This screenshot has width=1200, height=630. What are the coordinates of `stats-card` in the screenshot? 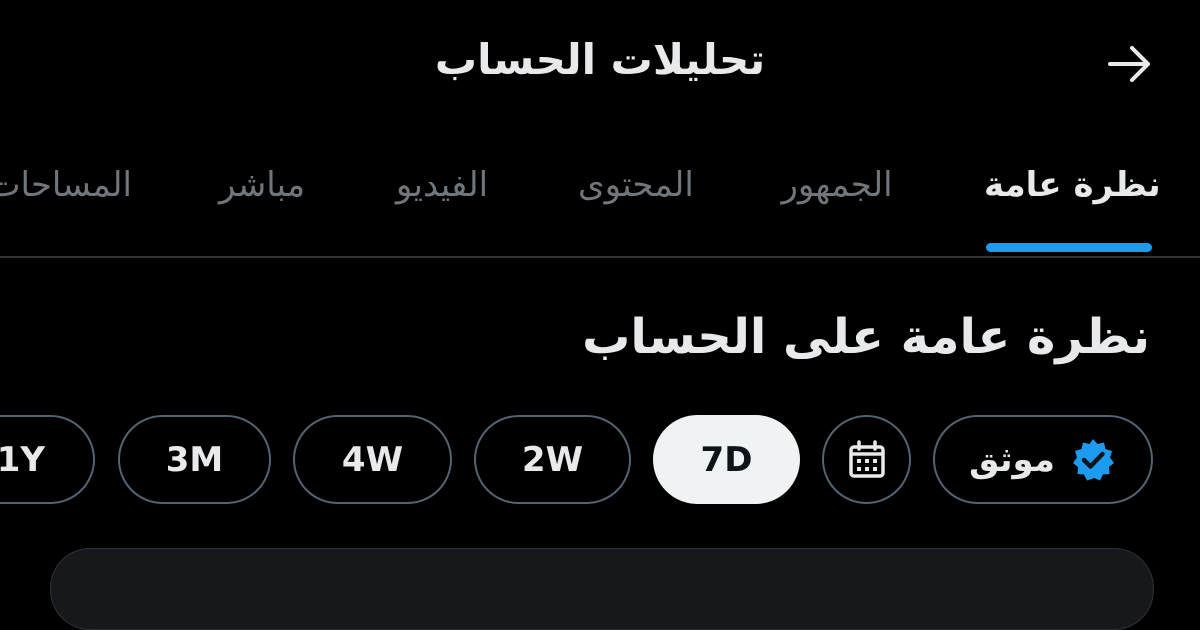 It's located at (602, 589).